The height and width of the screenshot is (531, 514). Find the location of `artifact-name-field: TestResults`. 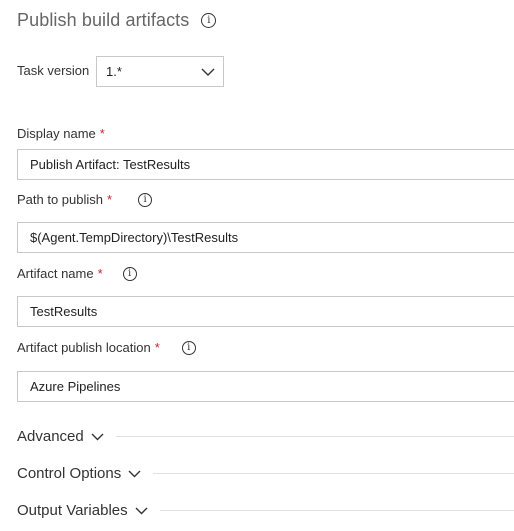

artifact-name-field: TestResults is located at coordinates (265, 311).